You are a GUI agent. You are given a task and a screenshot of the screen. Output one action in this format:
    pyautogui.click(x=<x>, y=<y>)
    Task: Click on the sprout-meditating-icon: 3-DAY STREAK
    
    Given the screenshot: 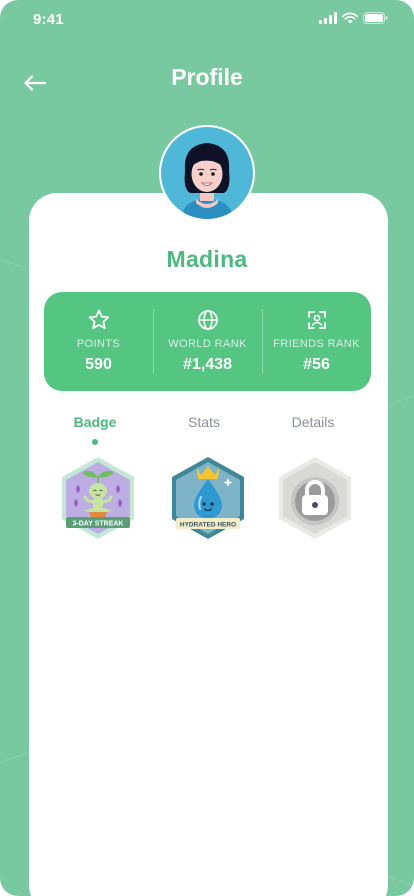 What is the action you would take?
    pyautogui.click(x=98, y=498)
    